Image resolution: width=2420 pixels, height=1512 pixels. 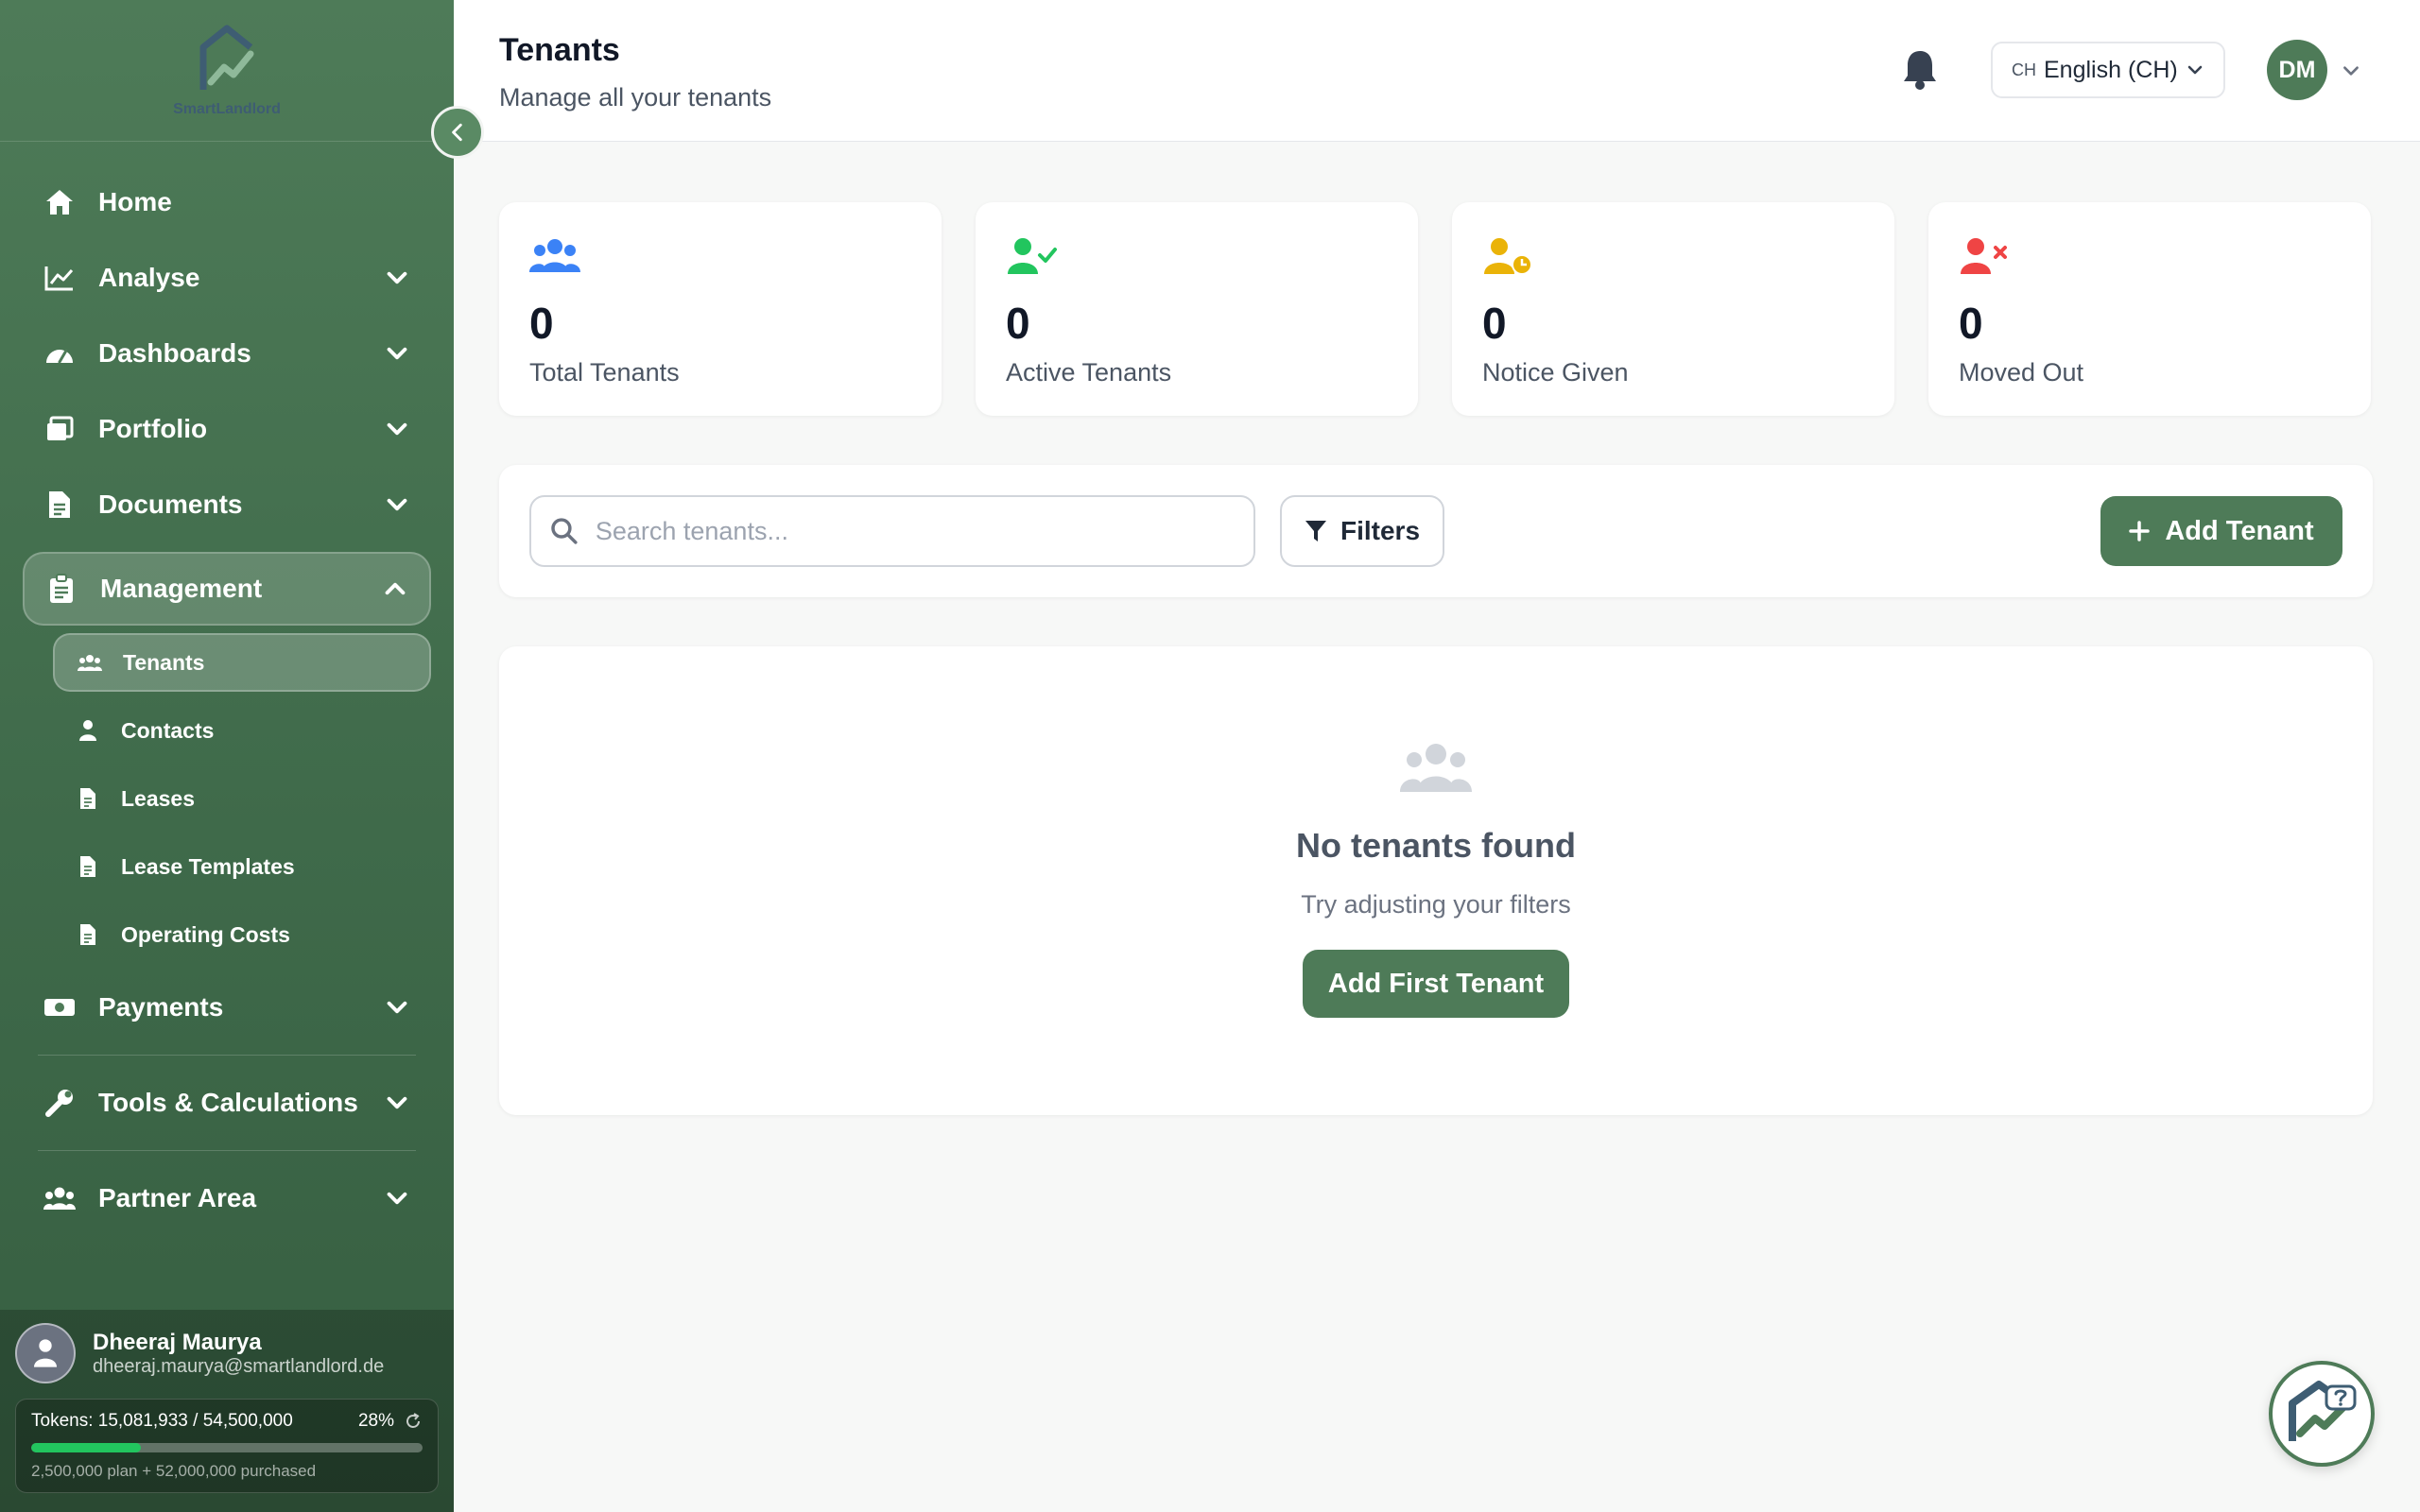 What do you see at coordinates (208, 866) in the screenshot?
I see `sidebar-item-label: Lease Templates` at bounding box center [208, 866].